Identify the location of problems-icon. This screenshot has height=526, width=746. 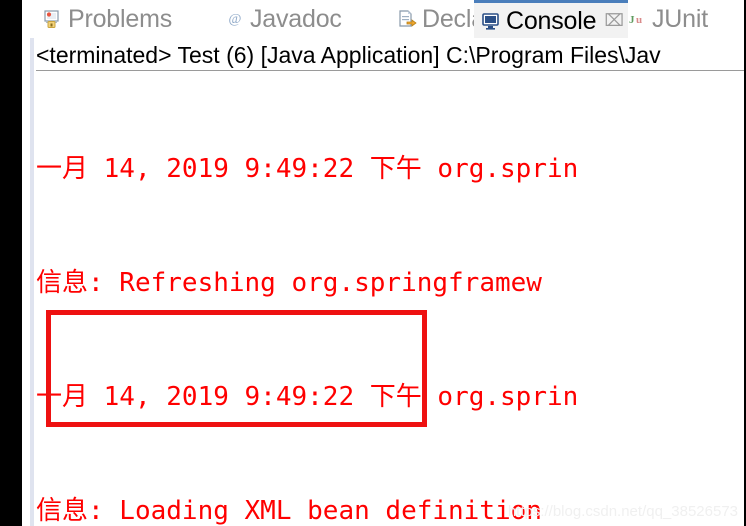
(53, 19).